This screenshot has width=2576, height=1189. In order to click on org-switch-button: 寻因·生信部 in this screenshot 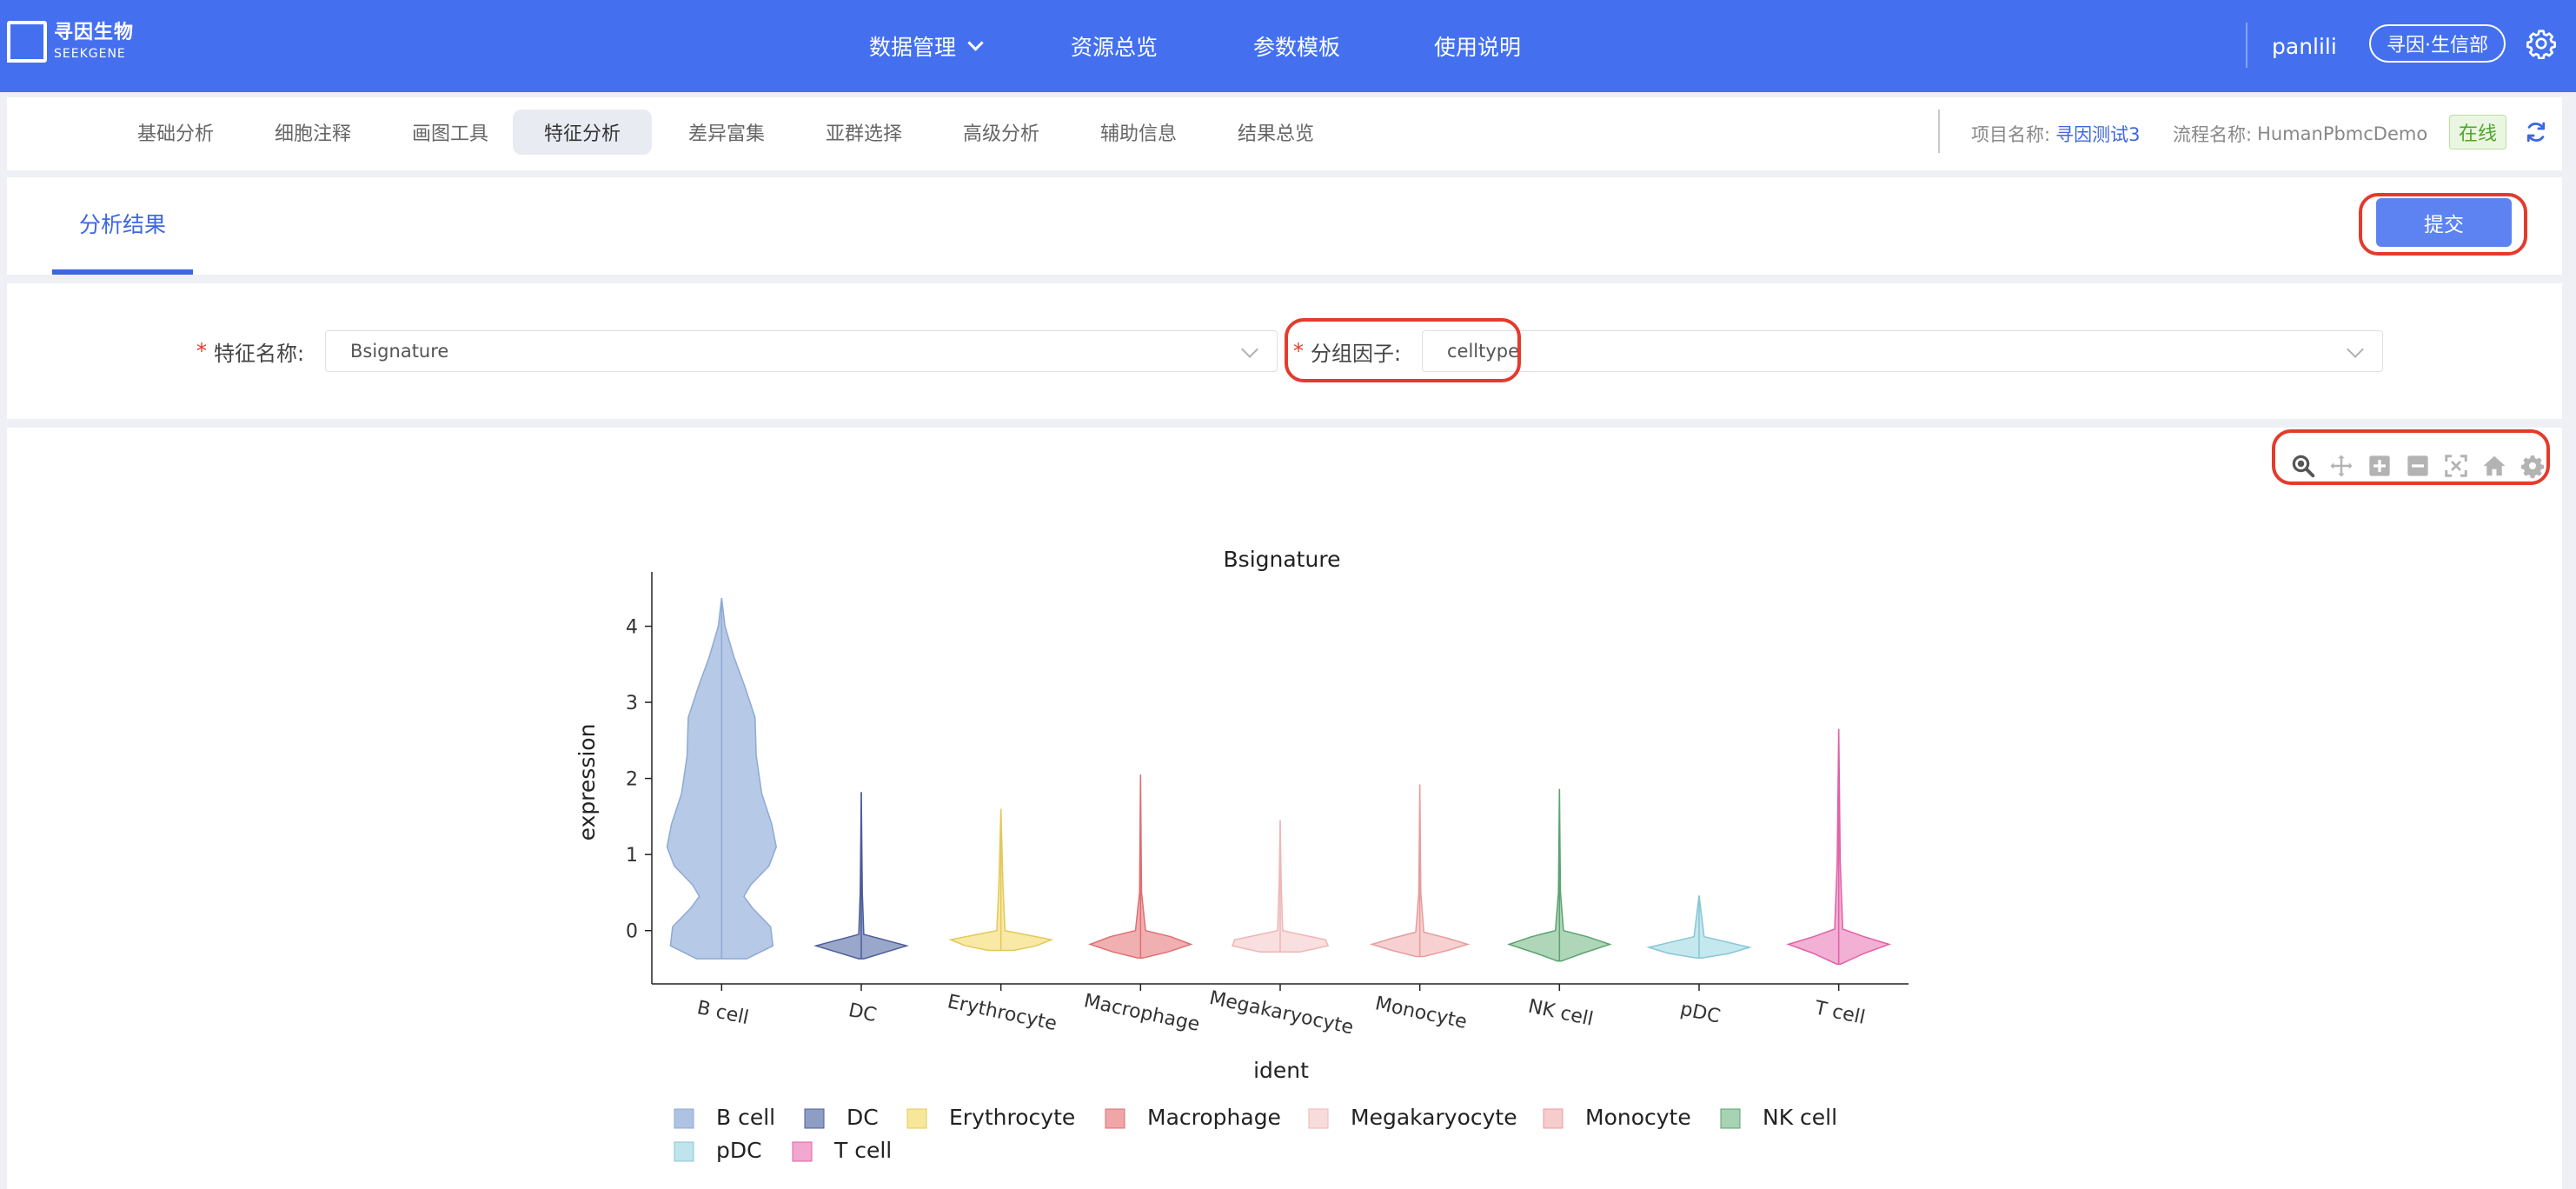, I will do `click(2437, 43)`.